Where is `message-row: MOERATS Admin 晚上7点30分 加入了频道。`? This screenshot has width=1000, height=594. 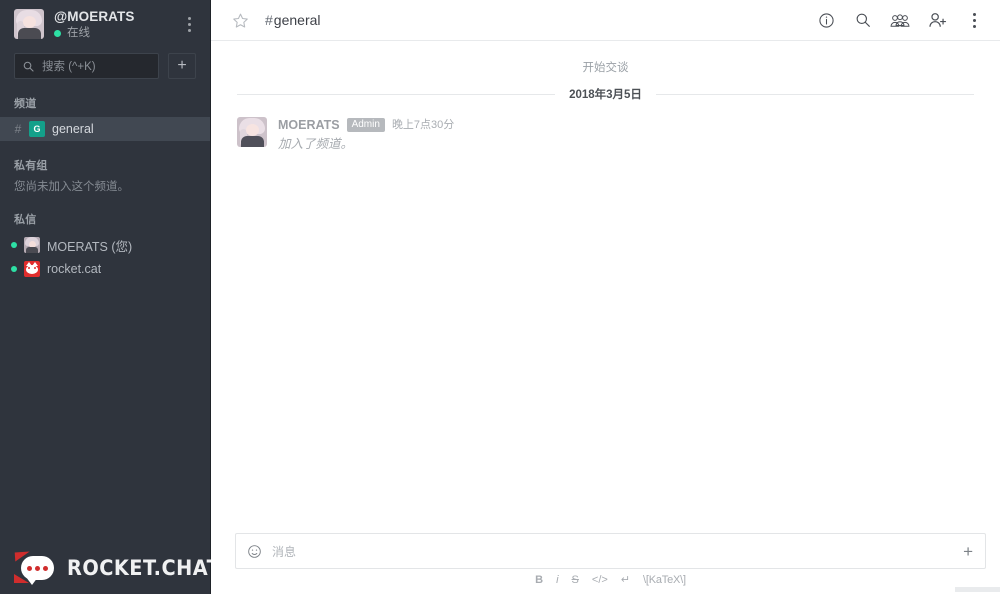
message-row: MOERATS Admin 晚上7点30分 加入了频道。 is located at coordinates (605, 134).